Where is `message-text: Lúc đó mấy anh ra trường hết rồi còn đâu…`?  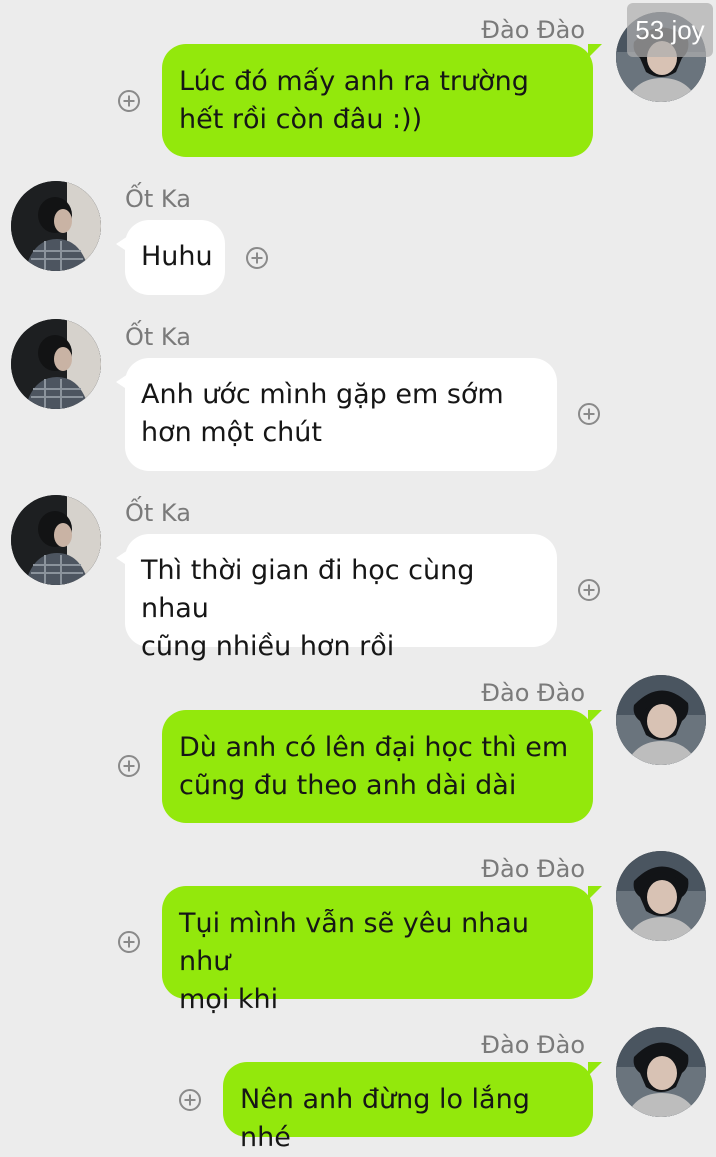 message-text: Lúc đó mấy anh ra trường hết rồi còn đâu… is located at coordinates (354, 100).